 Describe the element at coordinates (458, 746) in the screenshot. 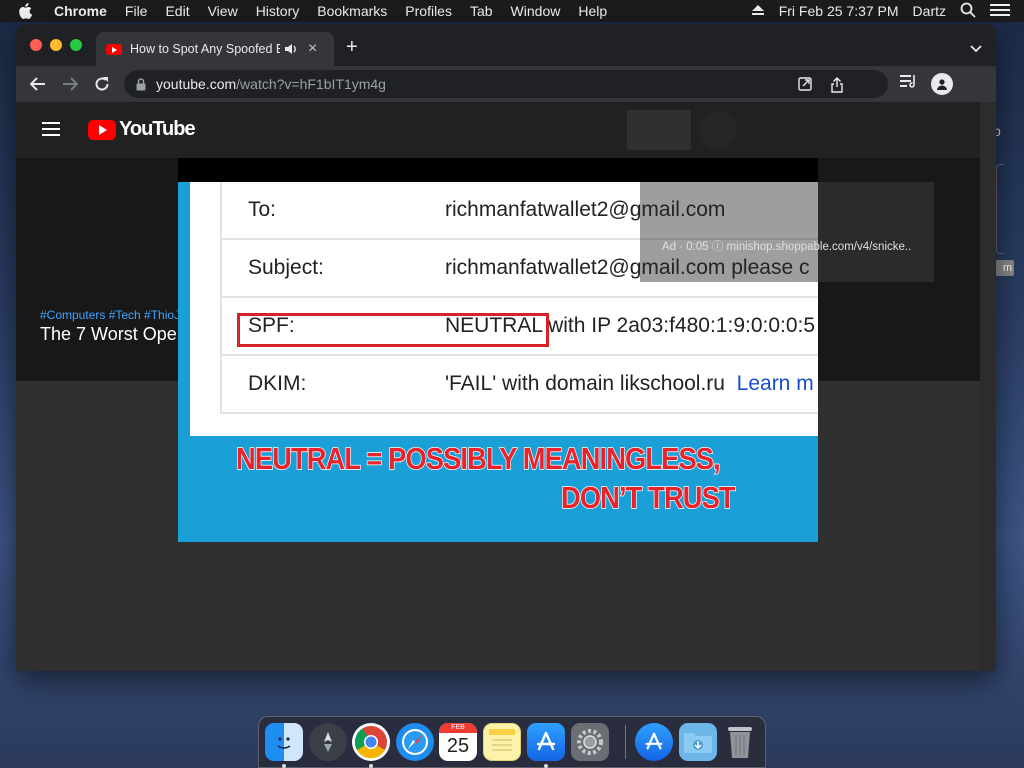

I see `calendar-day: 25` at that location.